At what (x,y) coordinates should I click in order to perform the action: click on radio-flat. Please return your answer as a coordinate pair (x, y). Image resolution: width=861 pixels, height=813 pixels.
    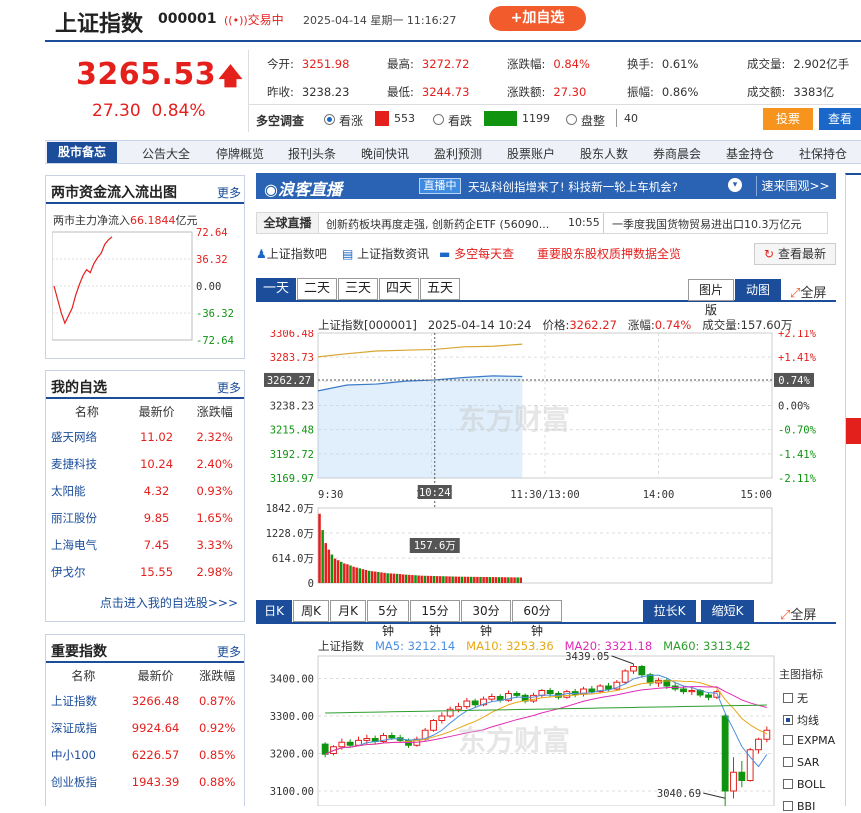
    Looking at the image, I should click on (571, 119).